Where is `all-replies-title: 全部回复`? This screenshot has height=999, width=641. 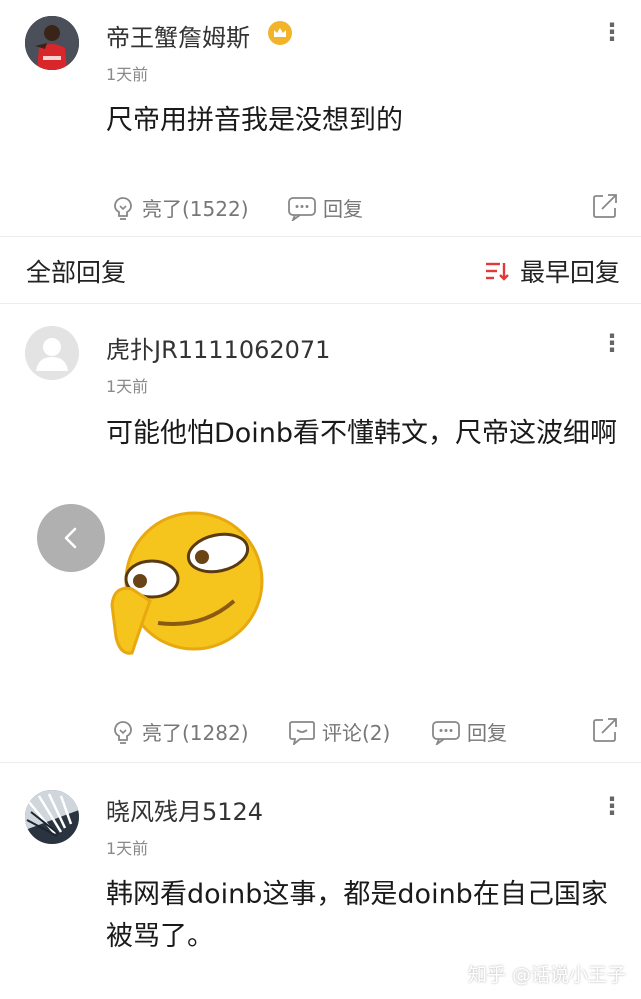 all-replies-title: 全部回复 is located at coordinates (76, 272).